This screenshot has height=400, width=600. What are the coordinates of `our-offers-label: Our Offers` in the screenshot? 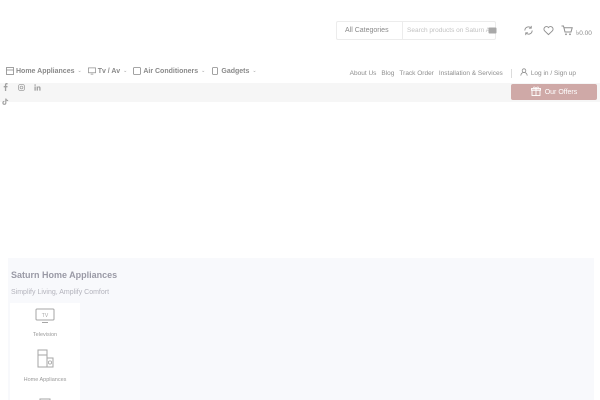 It's located at (561, 92).